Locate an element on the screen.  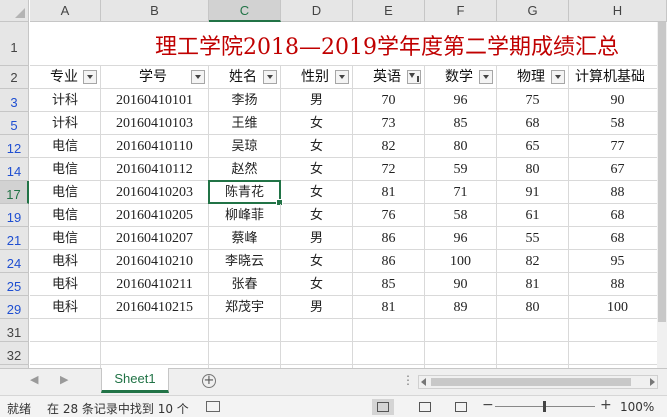
cell-g17: 91 is located at coordinates (533, 192).